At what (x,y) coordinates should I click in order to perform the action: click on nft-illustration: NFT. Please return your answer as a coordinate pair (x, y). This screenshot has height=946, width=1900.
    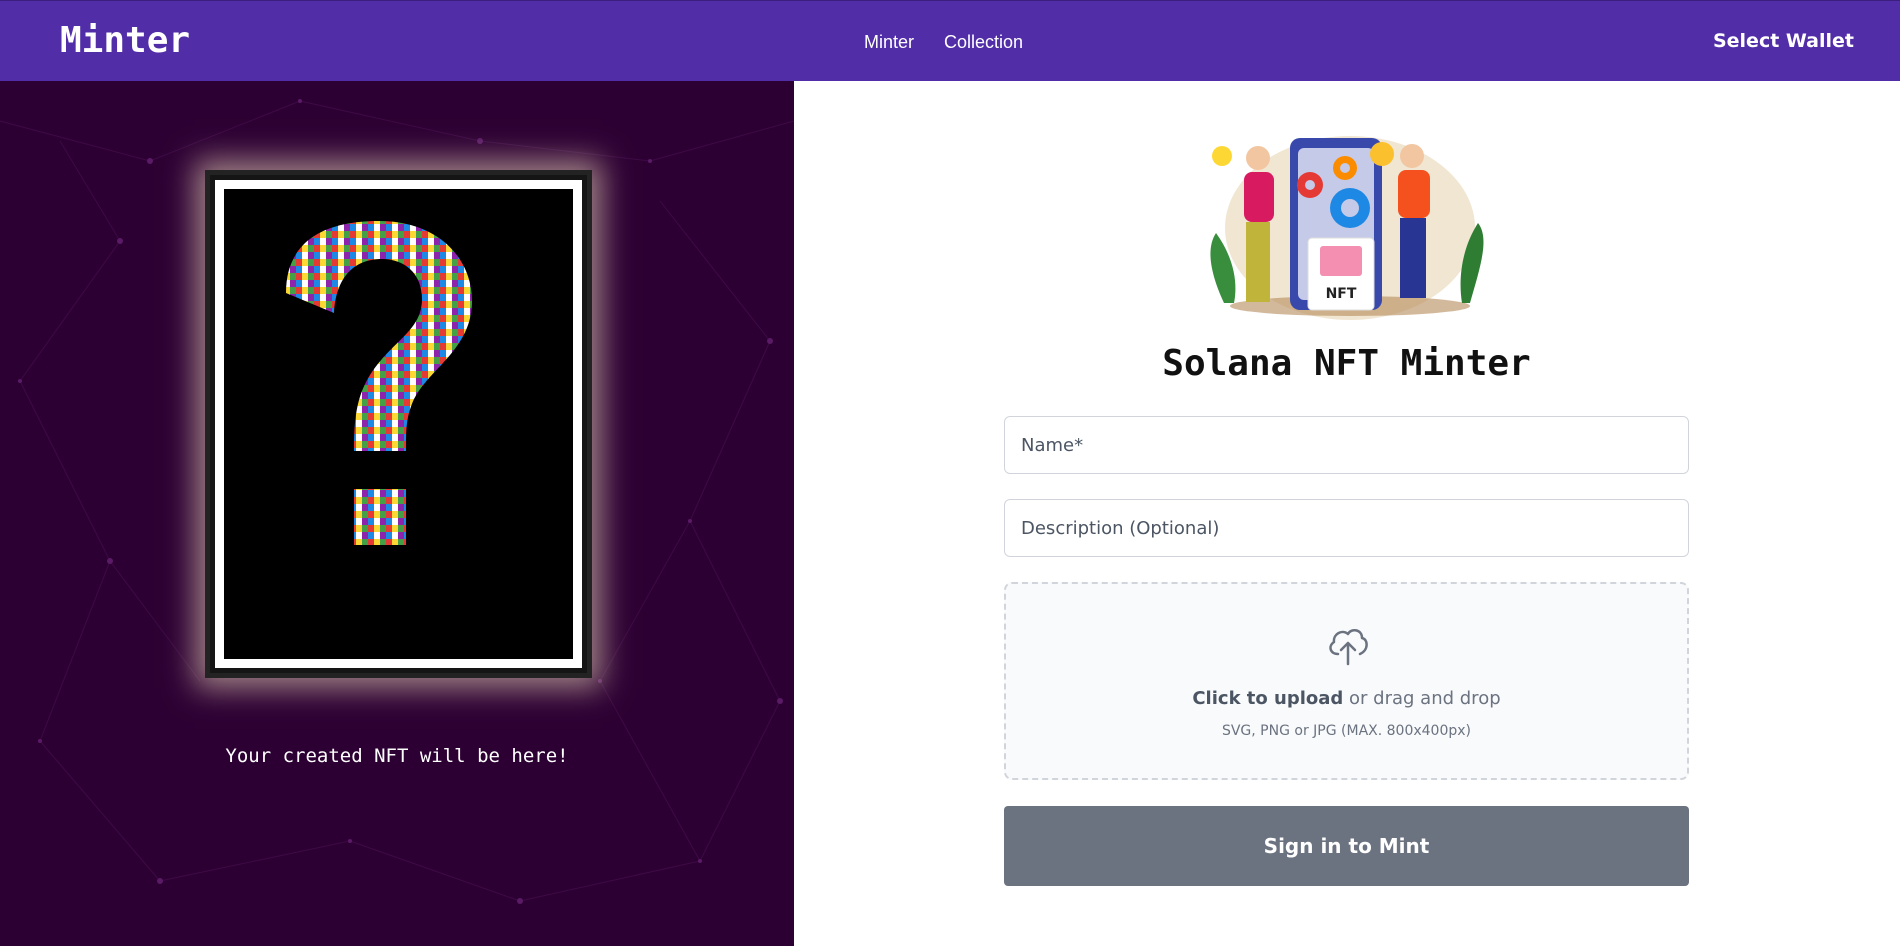
    Looking at the image, I should click on (1346, 225).